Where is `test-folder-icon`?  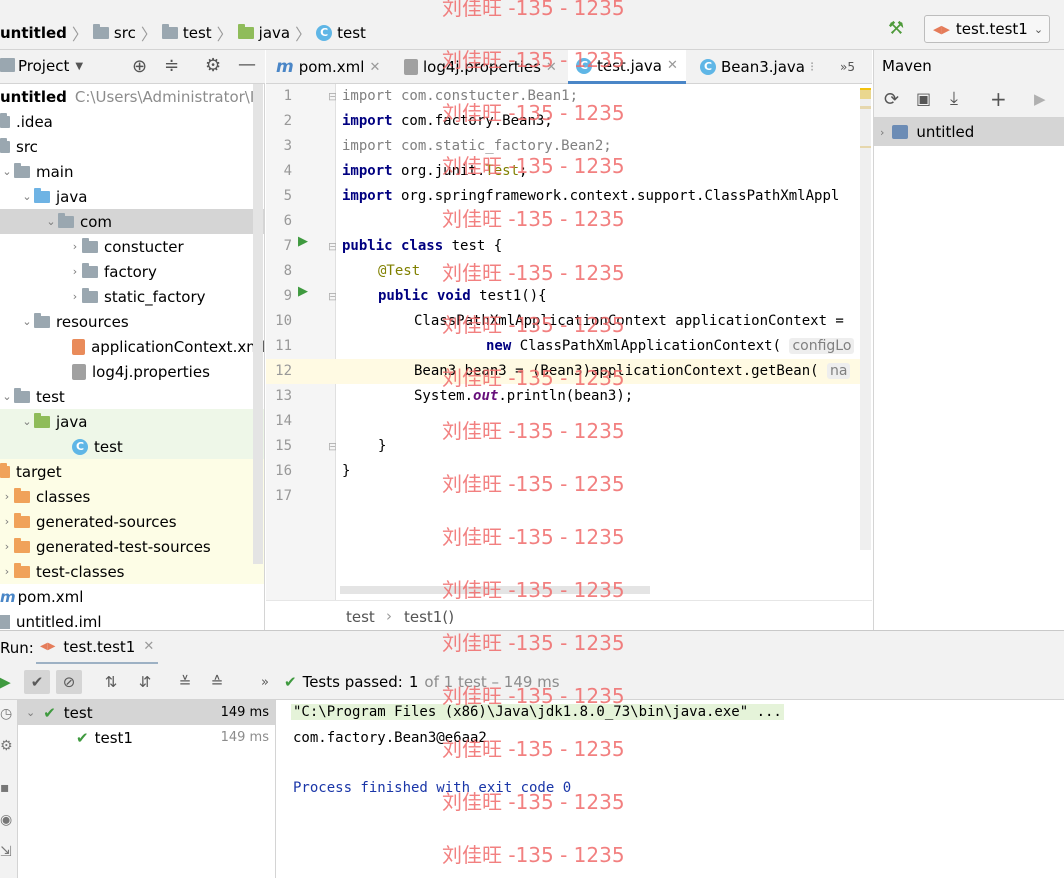 test-folder-icon is located at coordinates (245, 31).